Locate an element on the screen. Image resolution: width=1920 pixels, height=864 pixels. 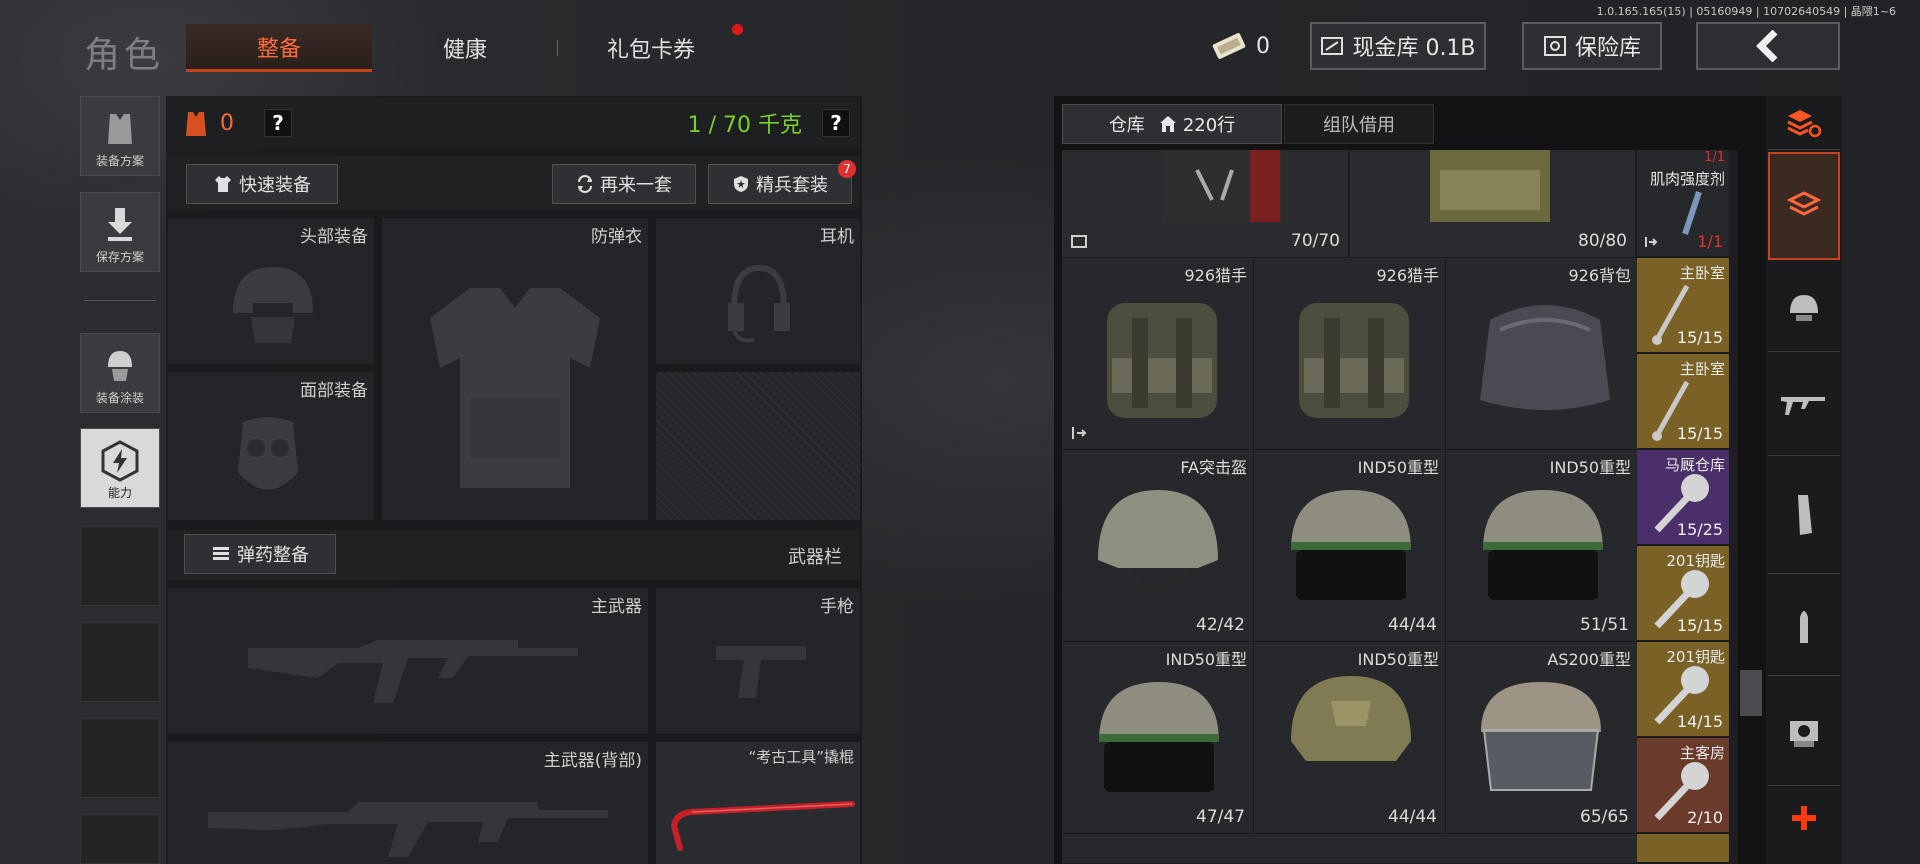
item-name: IND50重型 is located at coordinates (1590, 467).